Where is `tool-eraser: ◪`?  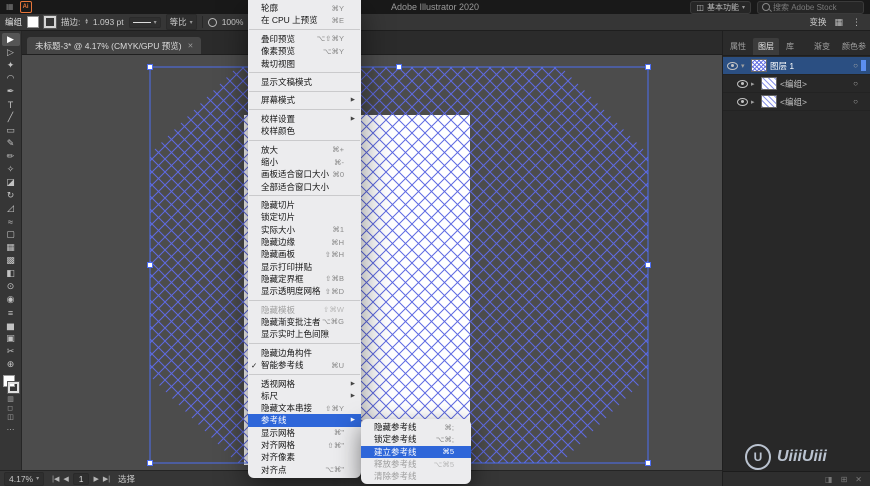
tool-eraser: ◪ is located at coordinates (11, 182).